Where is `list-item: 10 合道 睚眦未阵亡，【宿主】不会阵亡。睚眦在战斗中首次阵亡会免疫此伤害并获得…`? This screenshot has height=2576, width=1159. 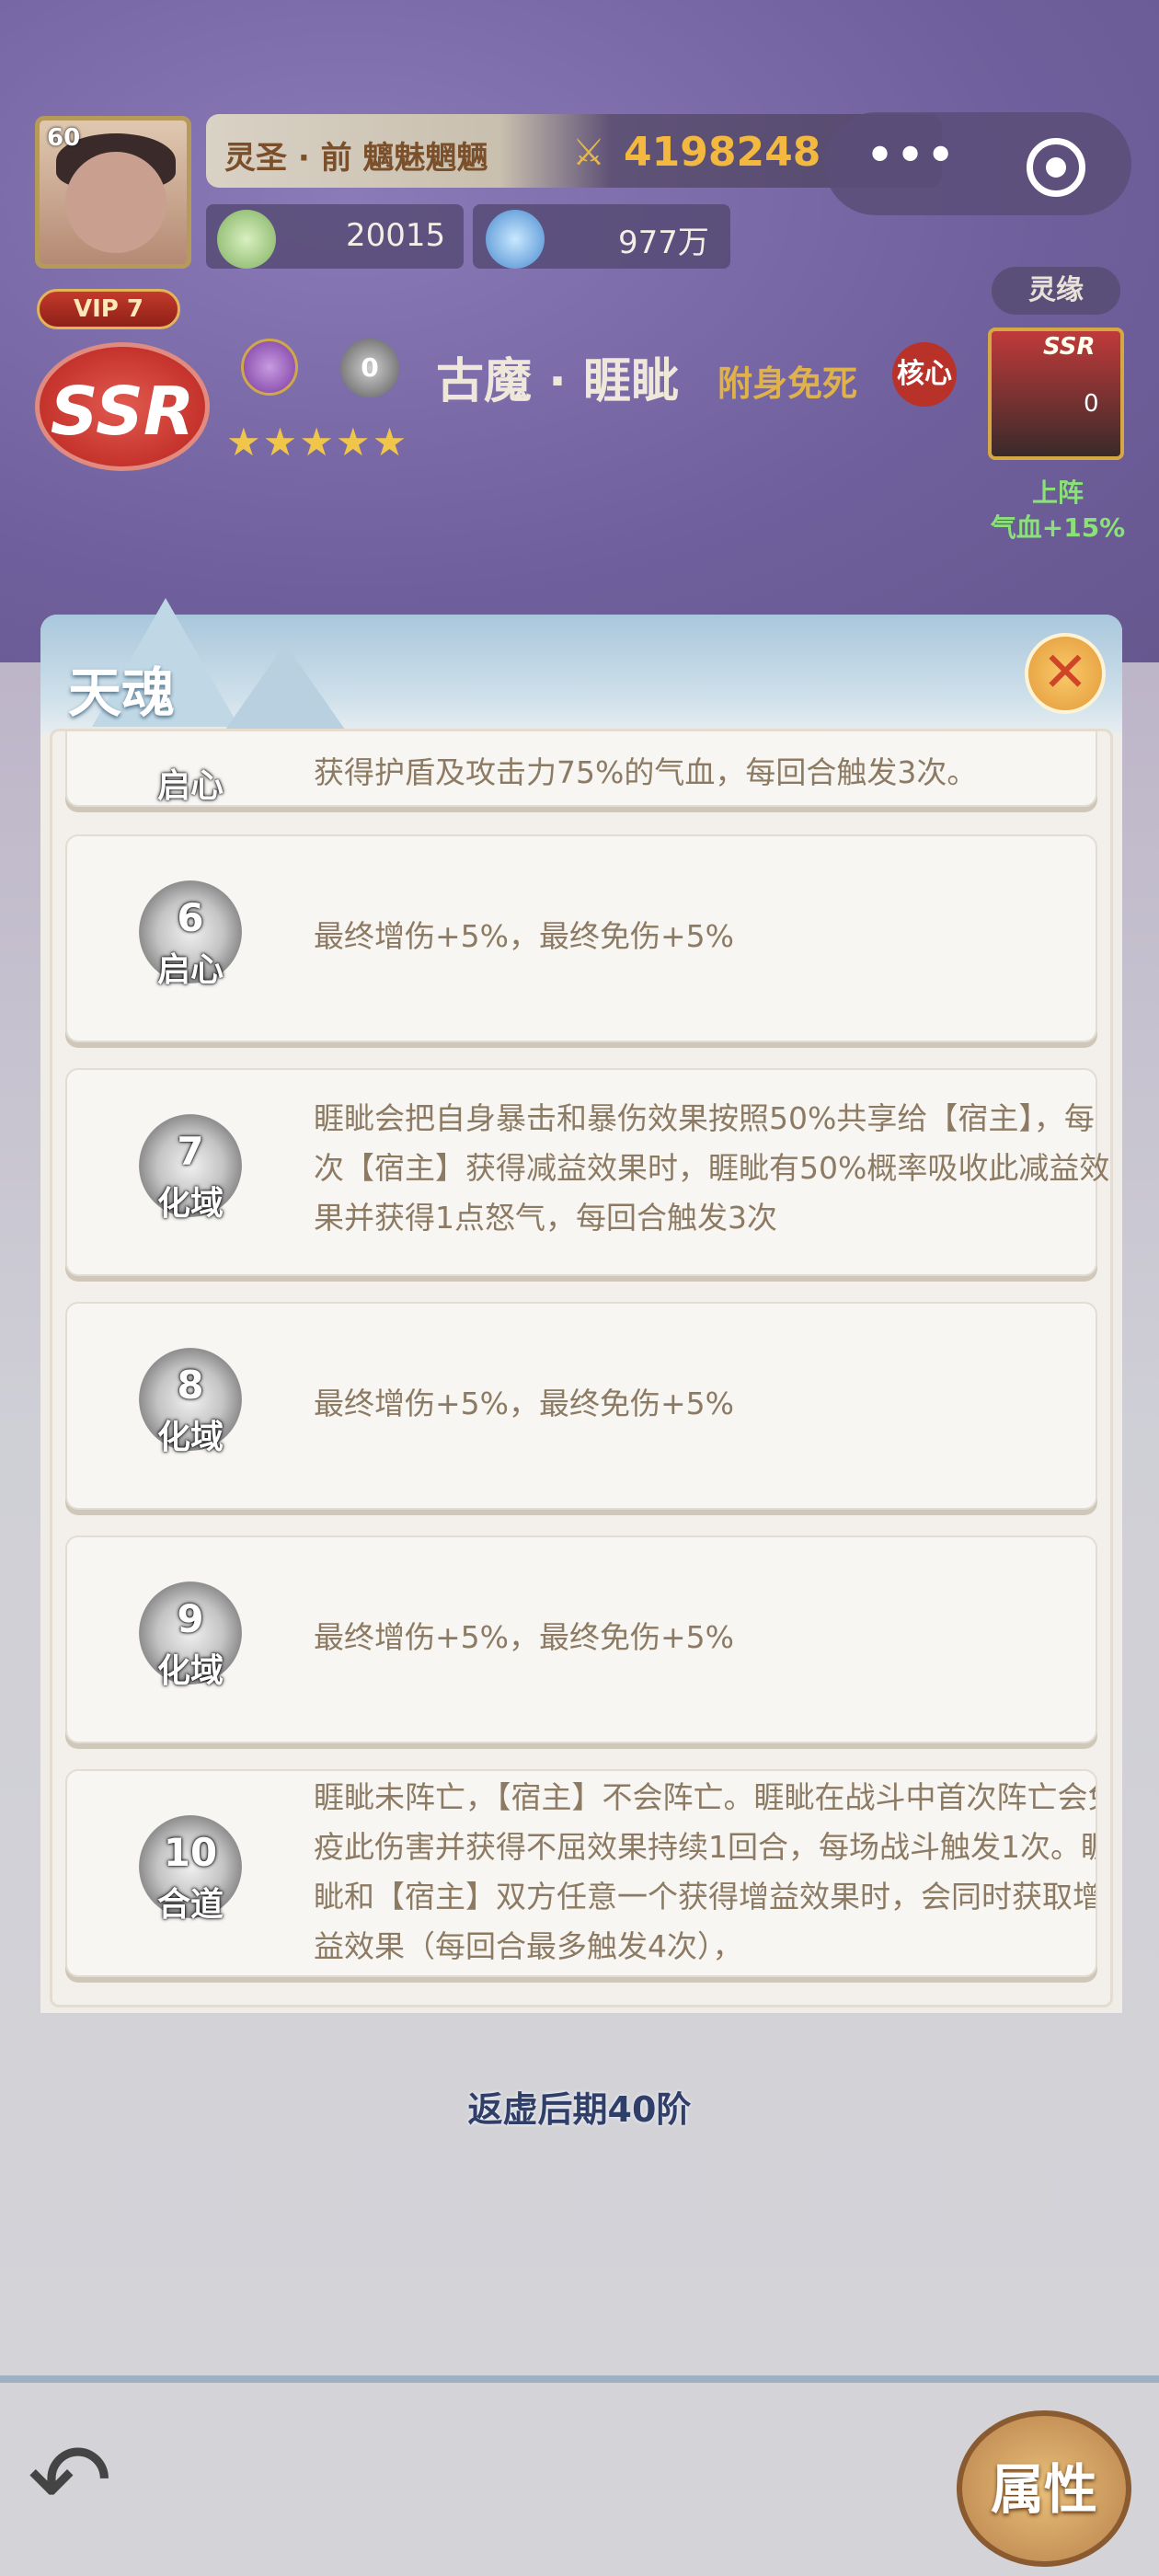
list-item: 10 合道 睚眦未阵亡，【宿主】不会阵亡。睚眦在战斗中首次阵亡会免疫此伤害并获得… is located at coordinates (581, 1873).